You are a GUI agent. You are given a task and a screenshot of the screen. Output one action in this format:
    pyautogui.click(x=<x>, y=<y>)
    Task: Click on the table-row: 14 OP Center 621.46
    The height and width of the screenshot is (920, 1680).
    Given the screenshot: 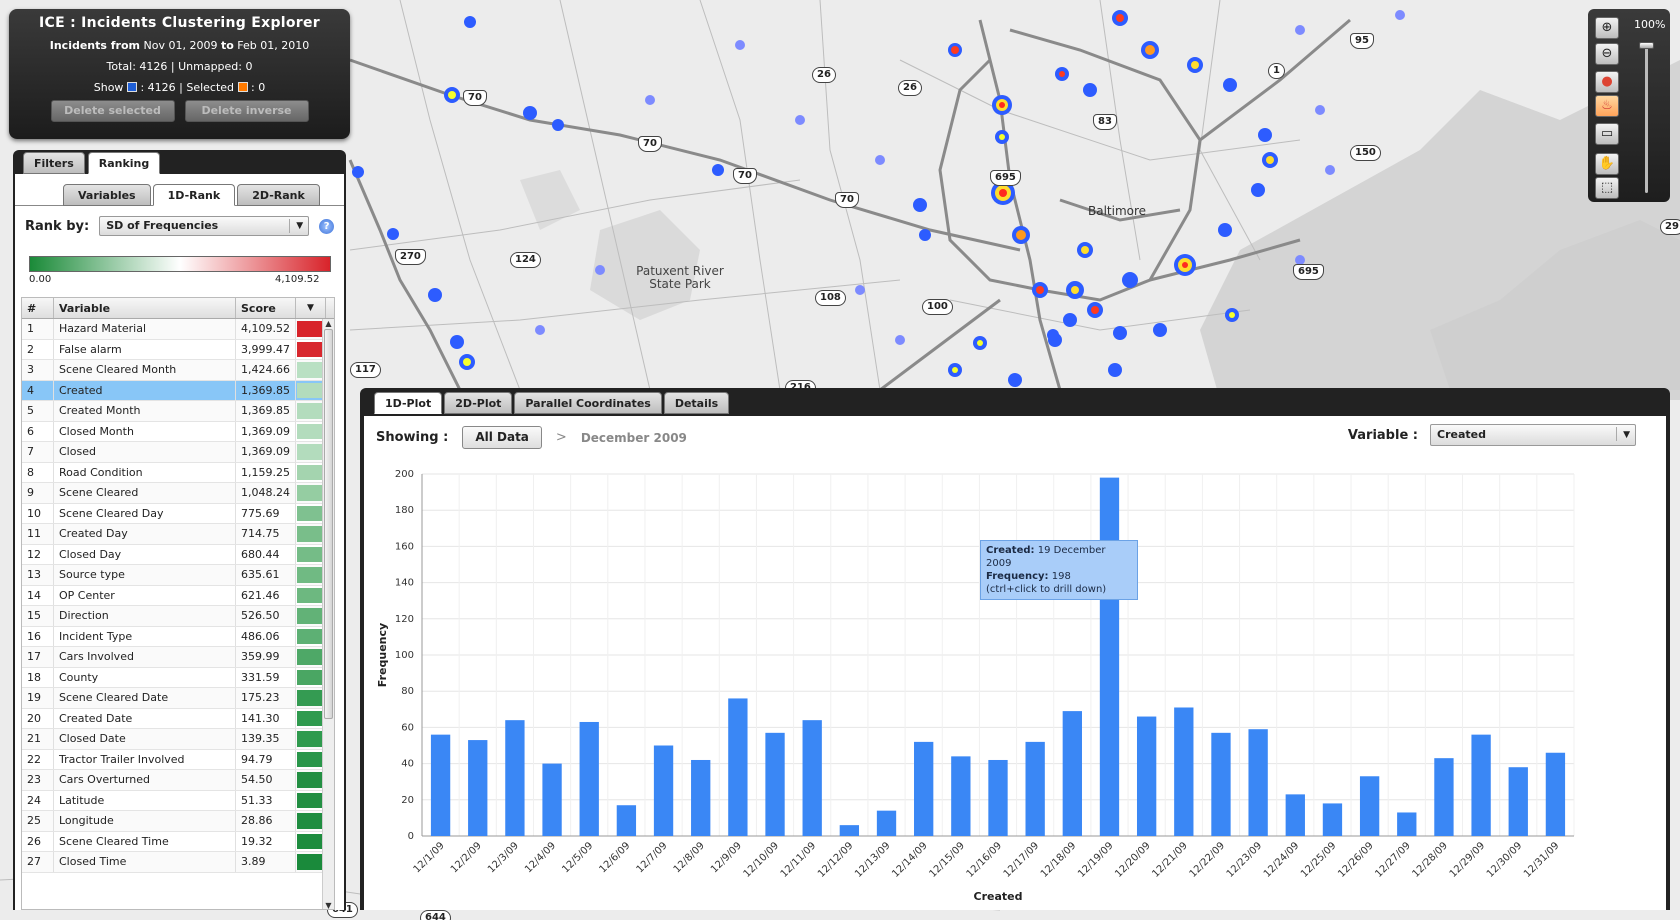 What is the action you would take?
    pyautogui.click(x=178, y=595)
    